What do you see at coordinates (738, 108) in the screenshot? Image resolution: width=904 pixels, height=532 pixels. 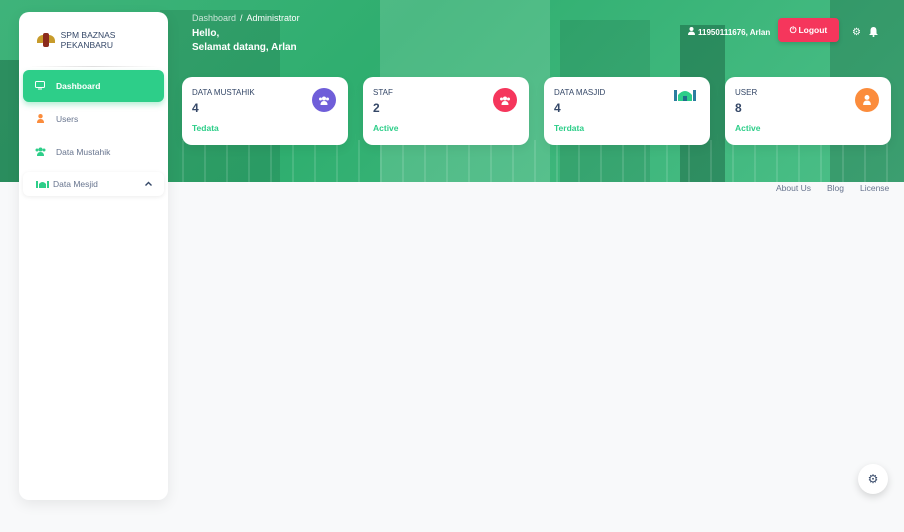 I see `card-value: 8` at bounding box center [738, 108].